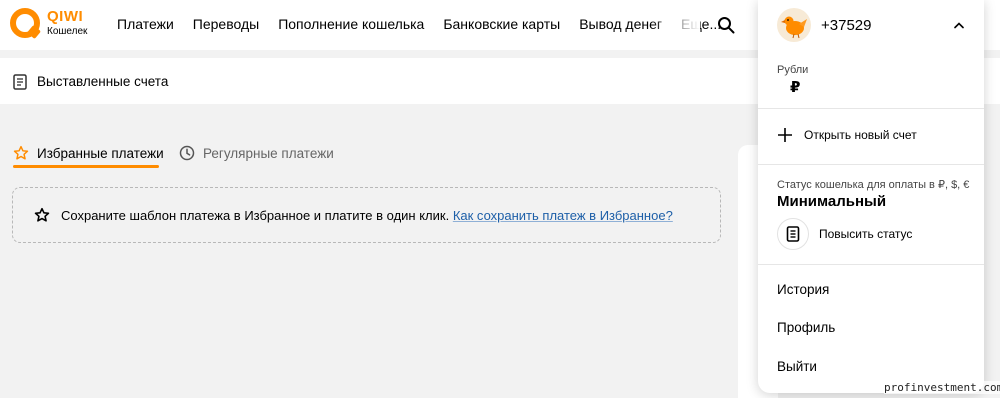  Describe the element at coordinates (860, 135) in the screenshot. I see `open-account-label: Открыть новый счет` at that location.